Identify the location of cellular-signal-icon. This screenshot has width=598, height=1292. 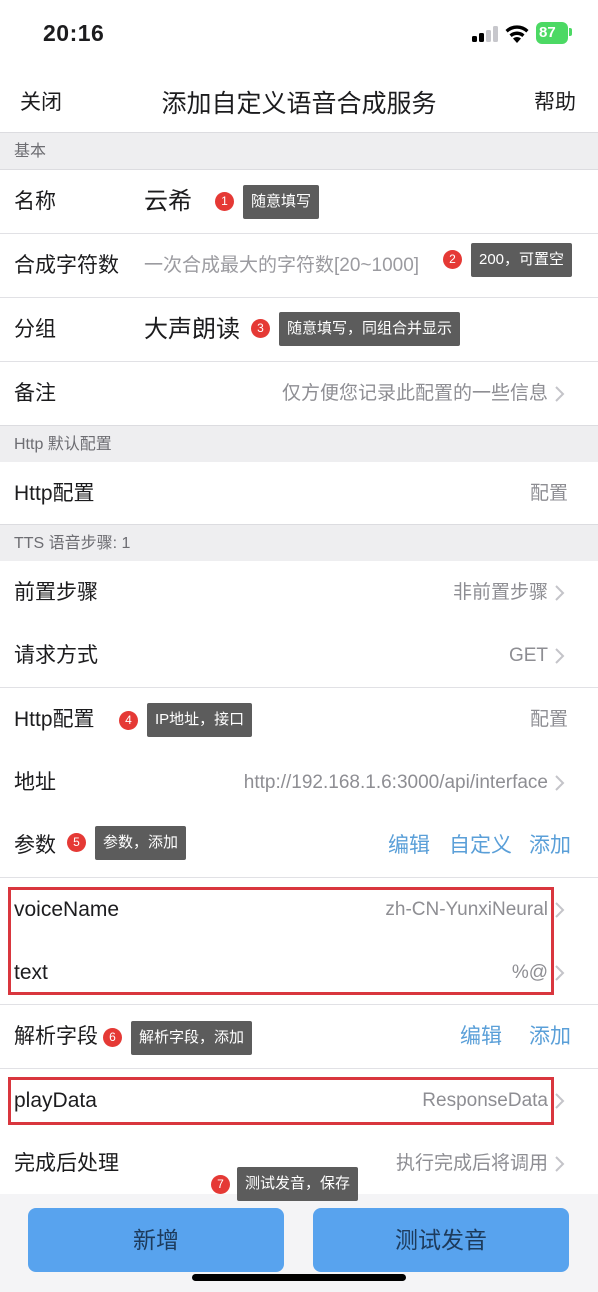
(485, 34).